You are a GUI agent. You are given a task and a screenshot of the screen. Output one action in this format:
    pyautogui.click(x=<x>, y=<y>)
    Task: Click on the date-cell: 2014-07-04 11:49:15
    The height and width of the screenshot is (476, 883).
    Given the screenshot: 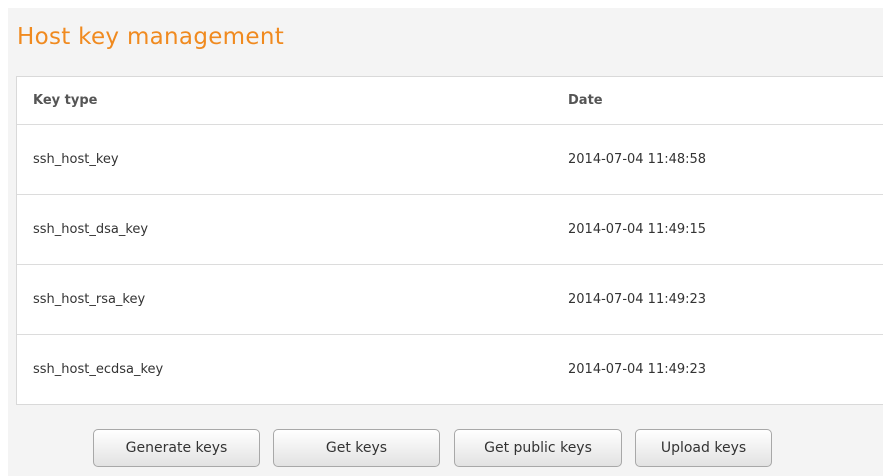 What is the action you would take?
    pyautogui.click(x=637, y=229)
    